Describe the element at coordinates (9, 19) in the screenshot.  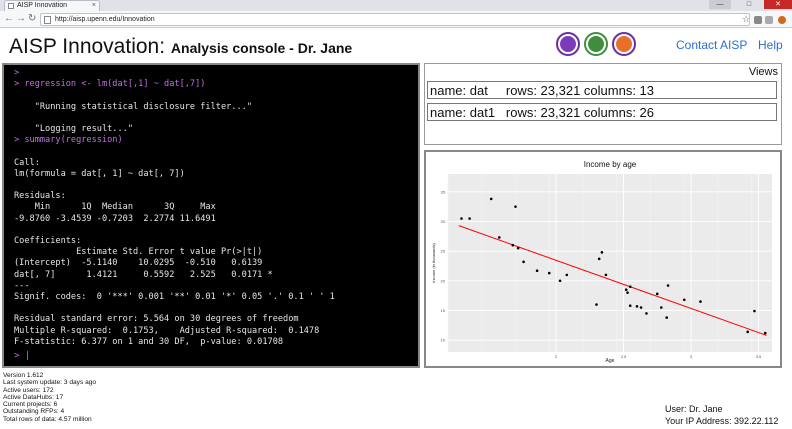
I see `back-icon: ←` at that location.